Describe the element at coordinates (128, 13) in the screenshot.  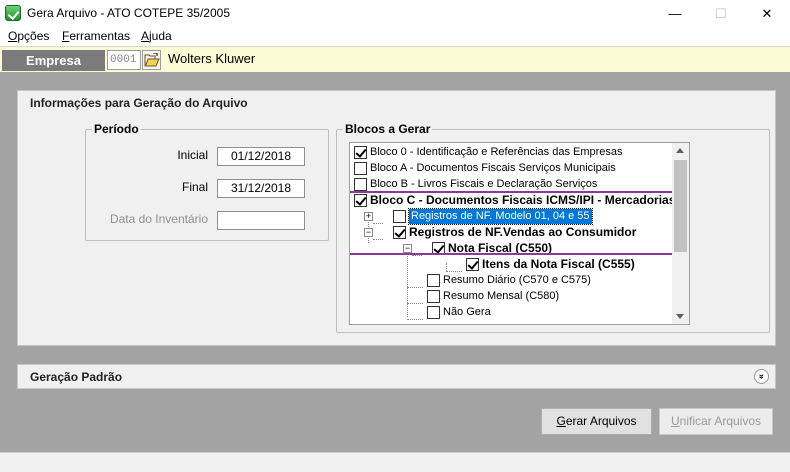
I see `window-title: Gera Arquivo - ATO COTEPE 35/2005` at that location.